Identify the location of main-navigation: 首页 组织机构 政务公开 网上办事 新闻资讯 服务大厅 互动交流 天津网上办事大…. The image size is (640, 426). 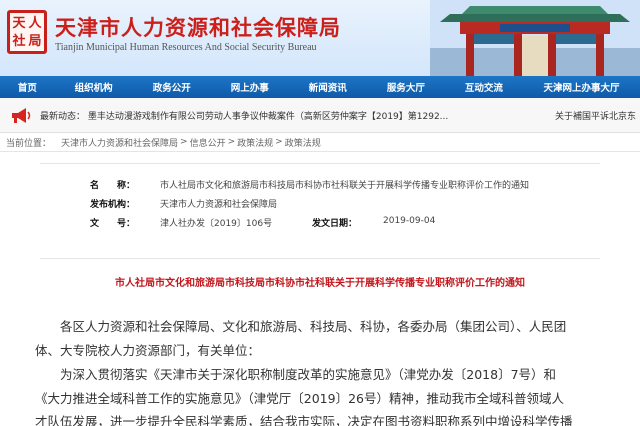
(320, 87).